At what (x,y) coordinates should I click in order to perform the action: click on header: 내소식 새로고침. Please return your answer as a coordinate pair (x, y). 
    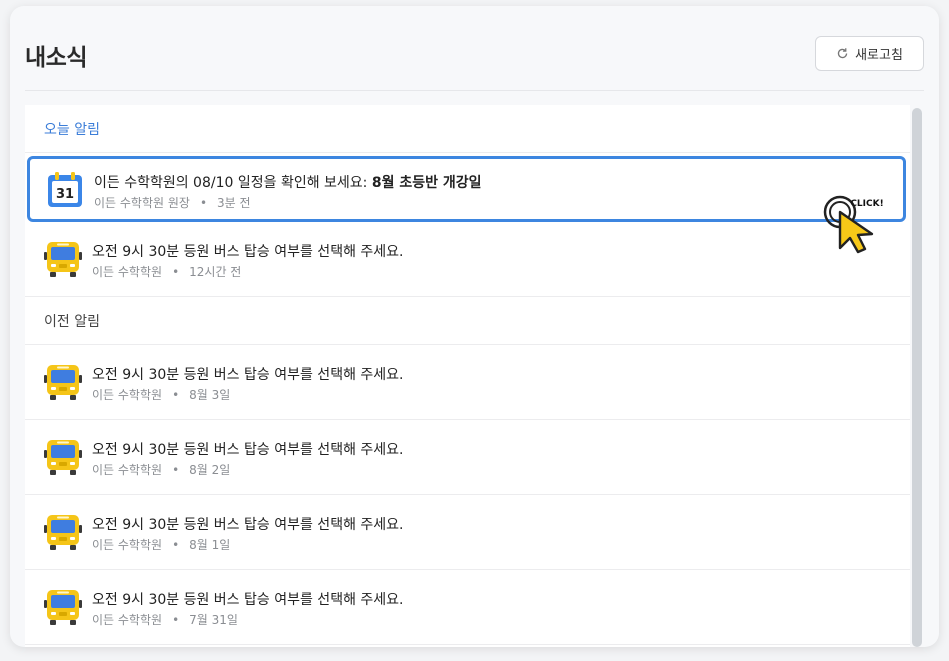
    Looking at the image, I should click on (474, 48).